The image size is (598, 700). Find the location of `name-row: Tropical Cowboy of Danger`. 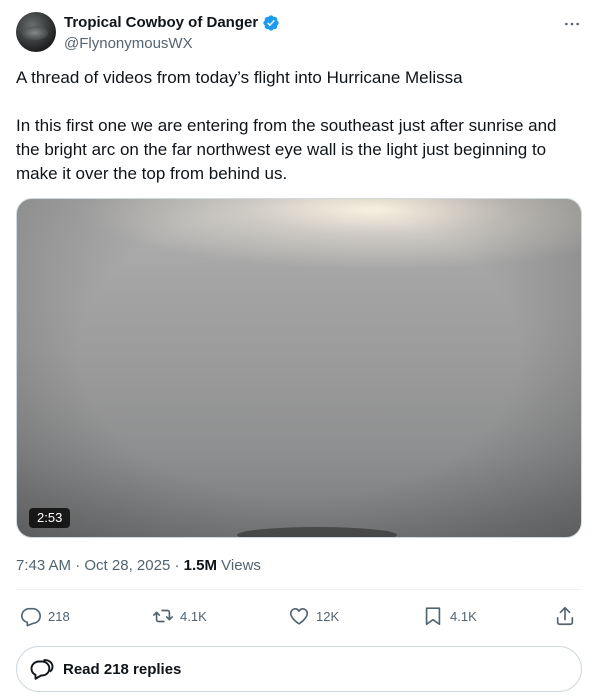

name-row: Tropical Cowboy of Danger is located at coordinates (172, 23).